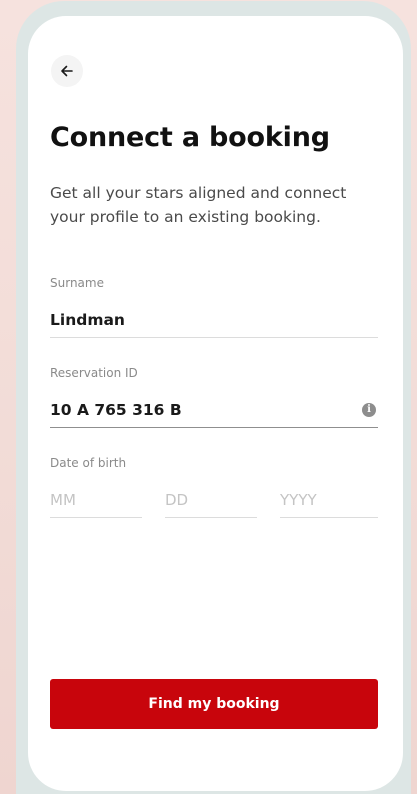  I want to click on reservation-id-input, so click(214, 410).